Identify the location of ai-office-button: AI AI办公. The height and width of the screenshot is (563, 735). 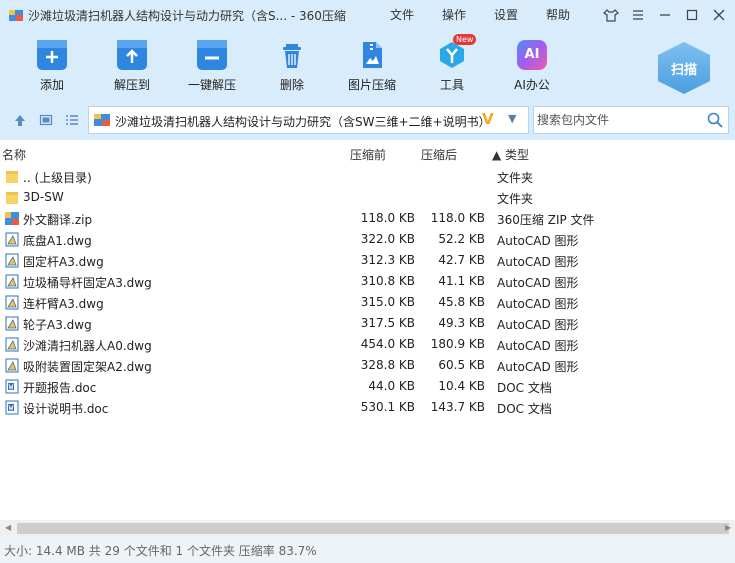
(532, 66).